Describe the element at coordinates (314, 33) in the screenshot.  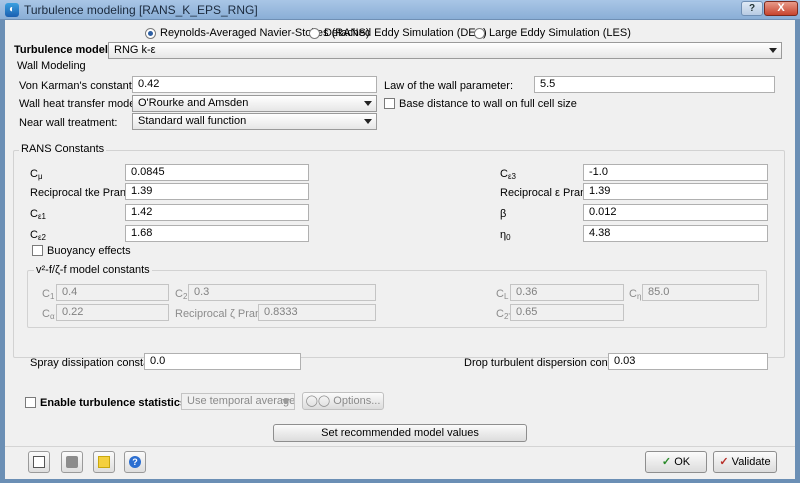
I see `radio-des` at that location.